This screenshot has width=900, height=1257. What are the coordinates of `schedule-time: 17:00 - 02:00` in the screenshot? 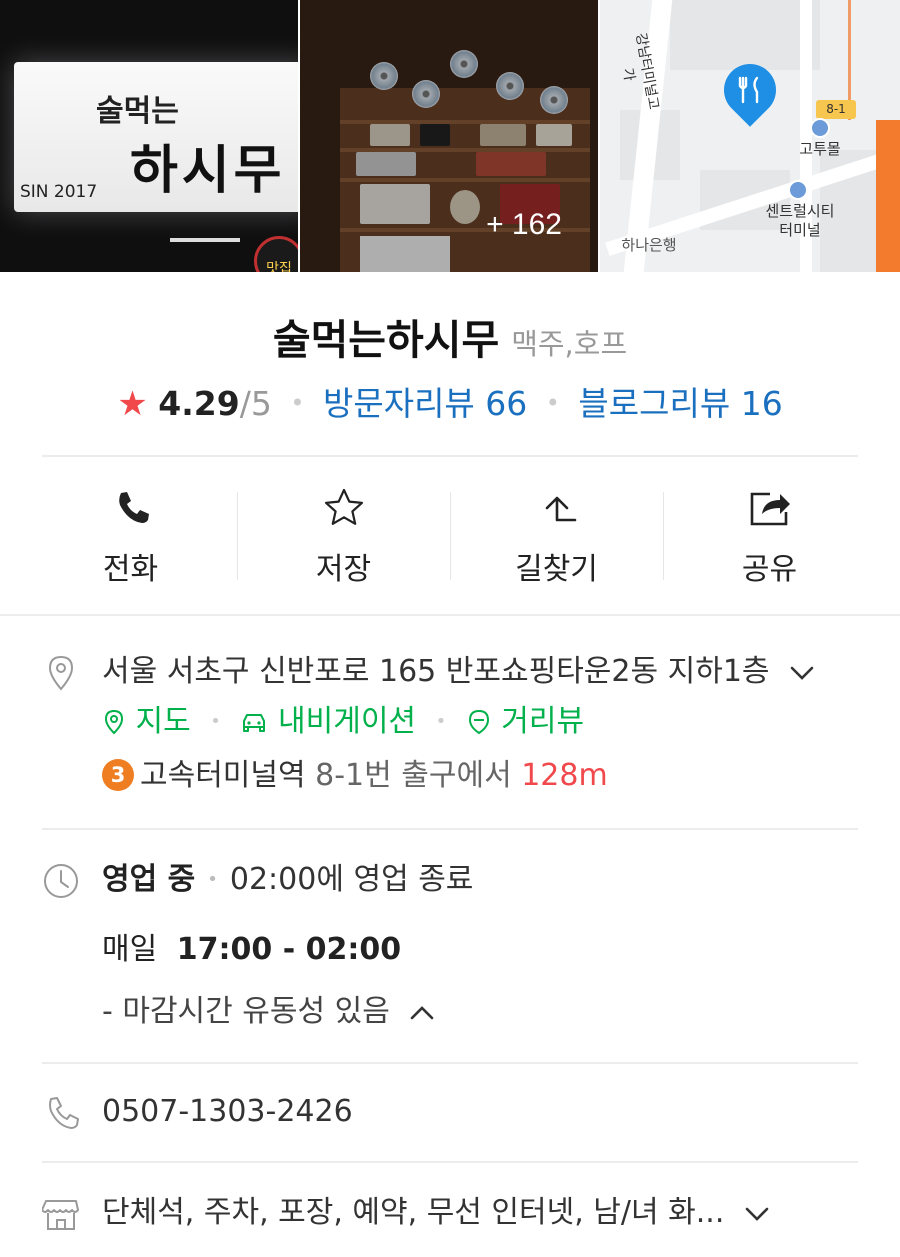 It's located at (289, 949).